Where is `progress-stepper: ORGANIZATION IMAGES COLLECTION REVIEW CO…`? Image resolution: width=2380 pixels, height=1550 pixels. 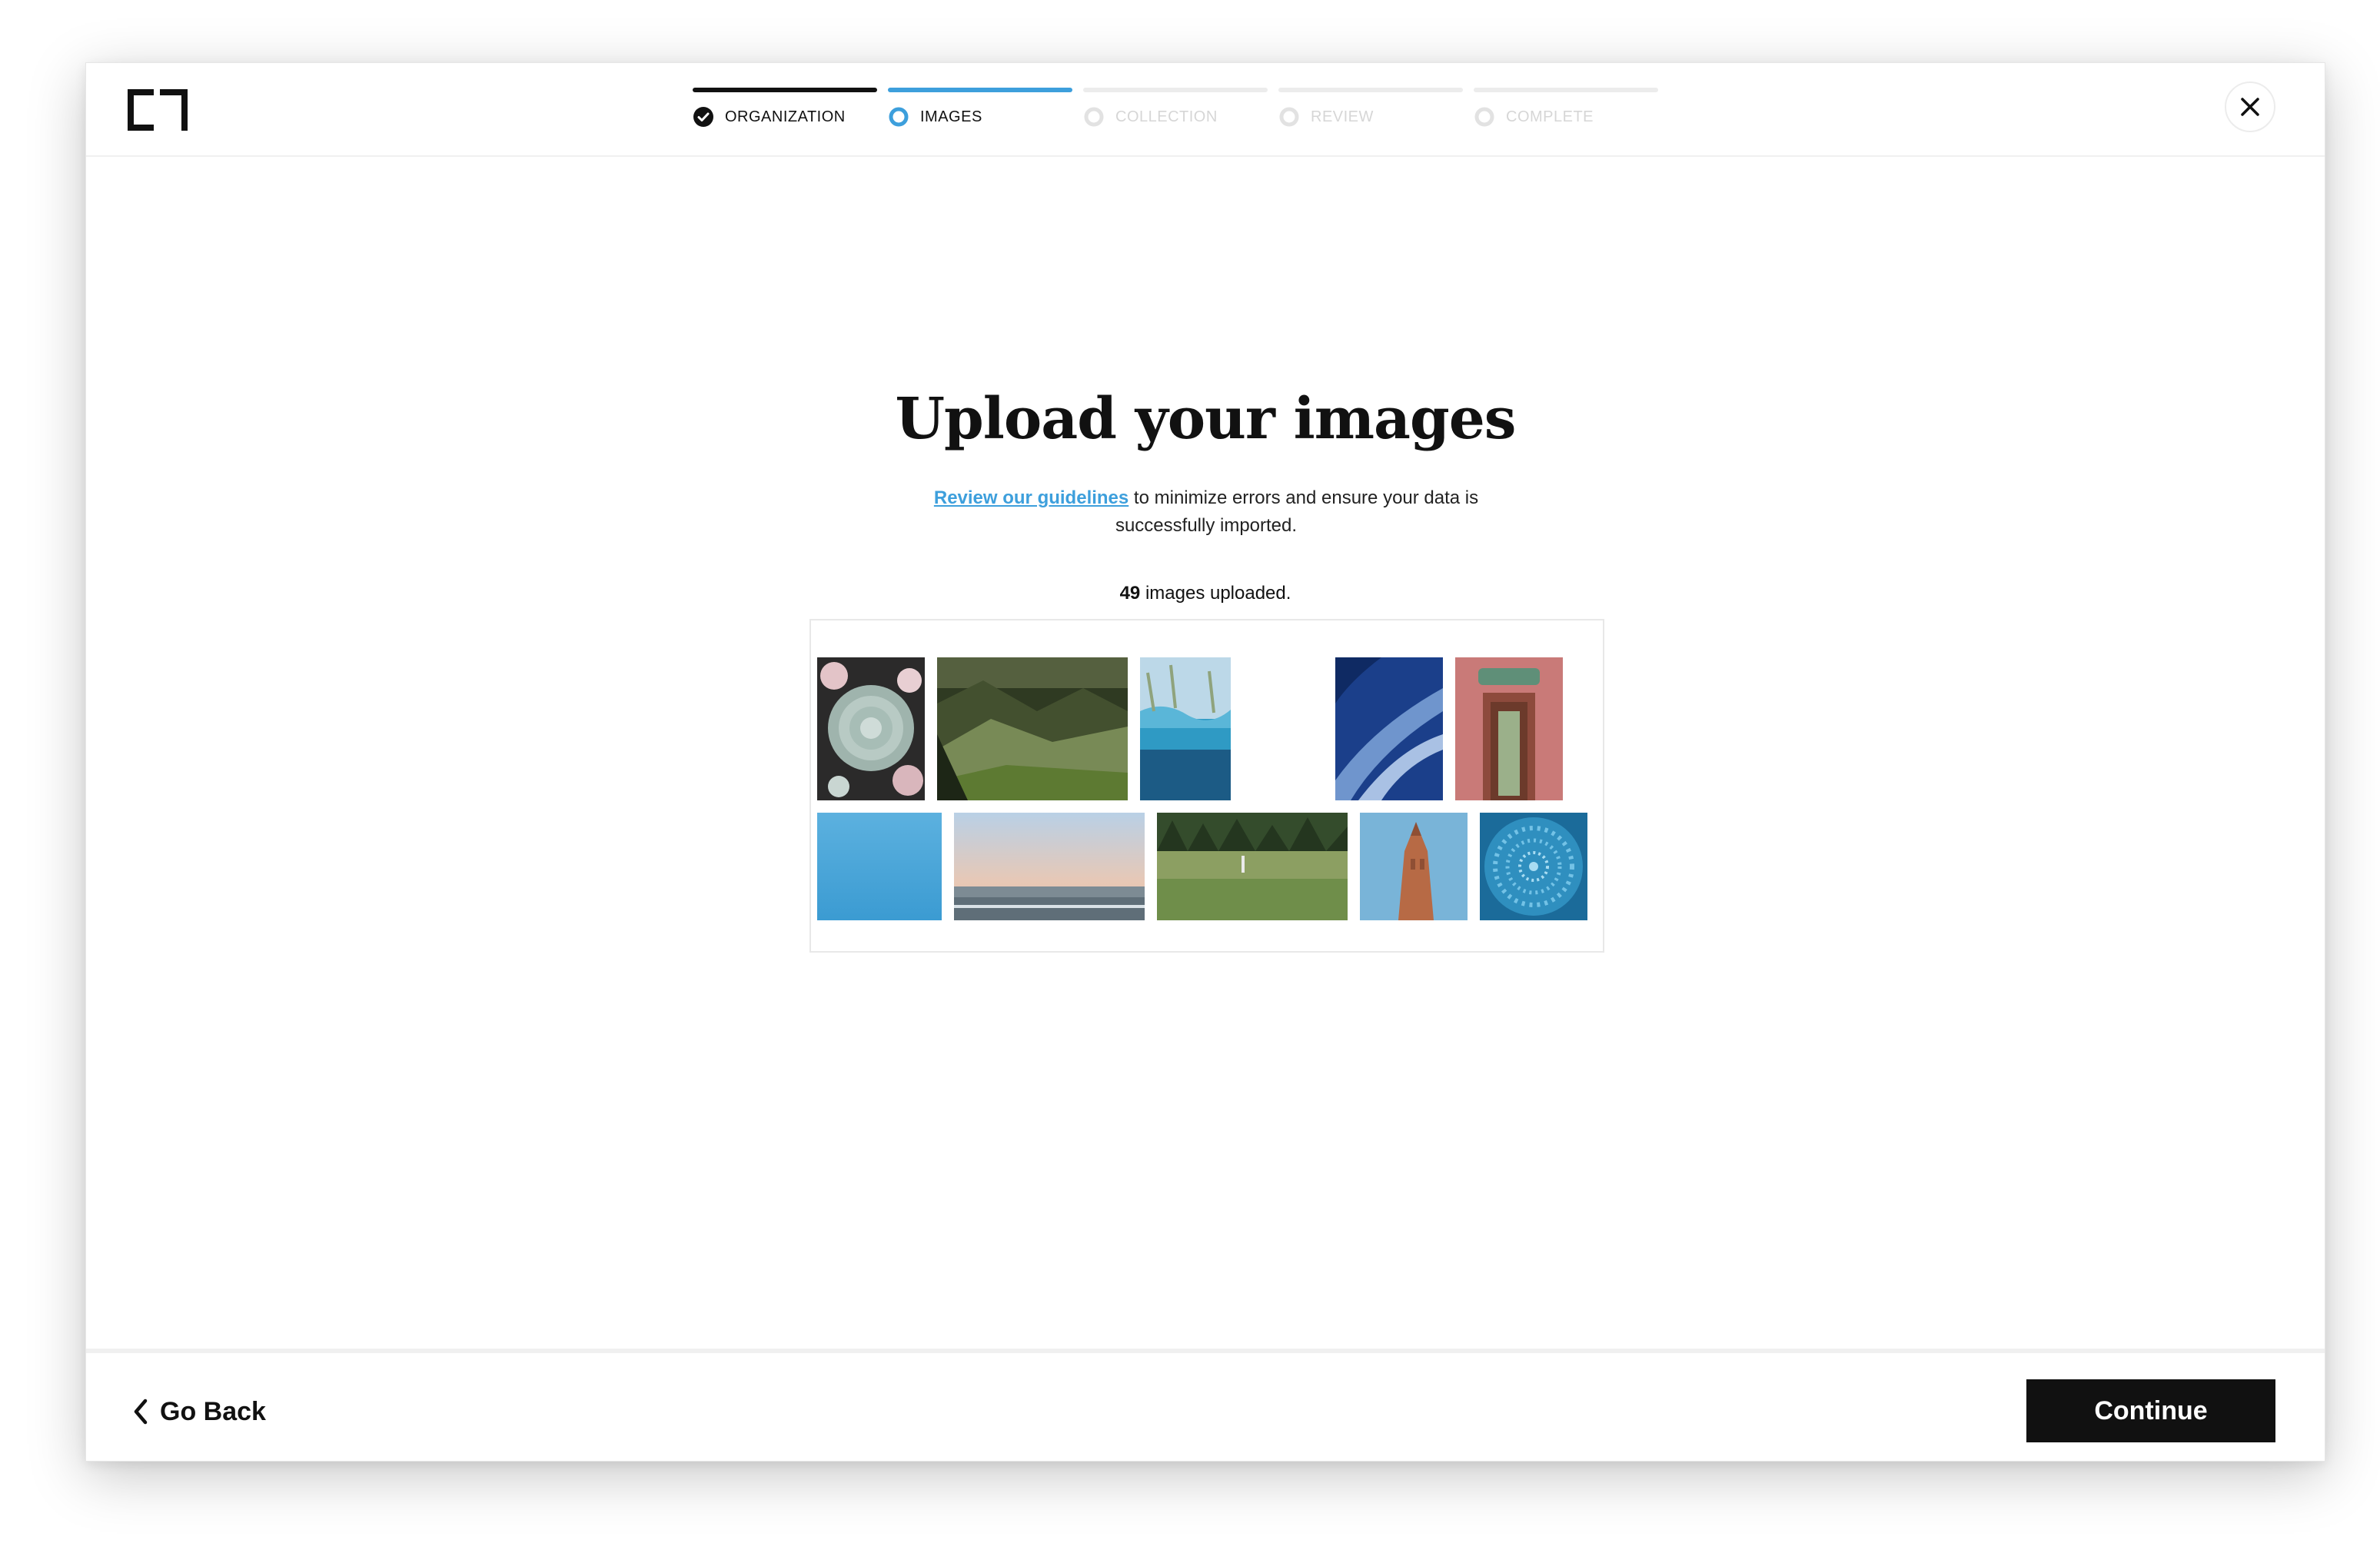 progress-stepper: ORGANIZATION IMAGES COLLECTION REVIEW CO… is located at coordinates (1178, 111).